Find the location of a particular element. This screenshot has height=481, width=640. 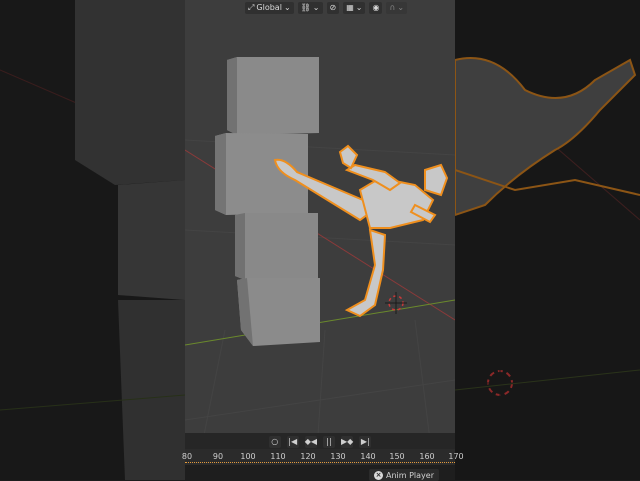

transform-orientation-icon: ⤢ is located at coordinates (251, 7).